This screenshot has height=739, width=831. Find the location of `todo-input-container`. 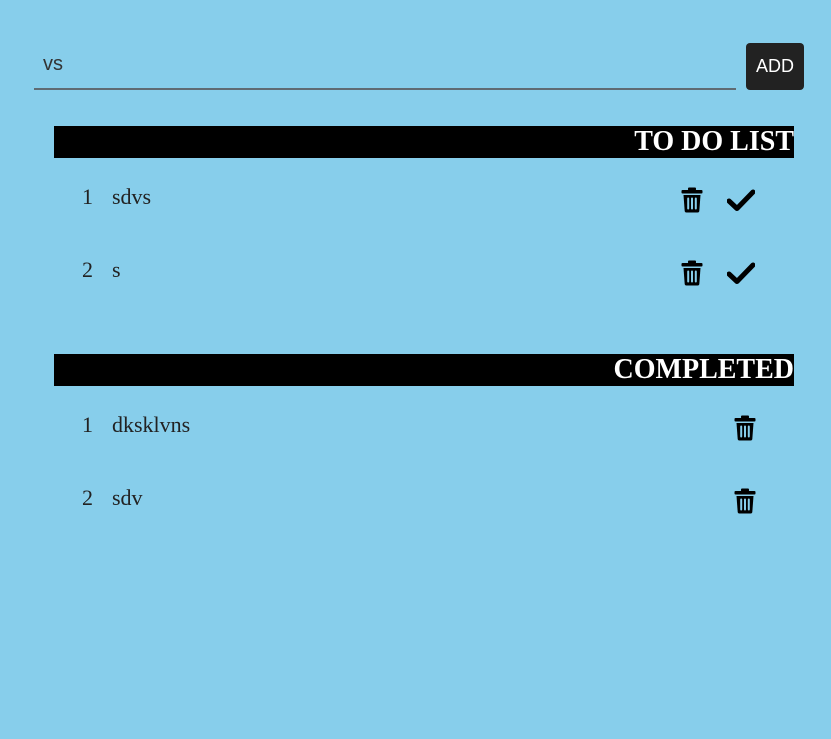

todo-input-container is located at coordinates (385, 66).